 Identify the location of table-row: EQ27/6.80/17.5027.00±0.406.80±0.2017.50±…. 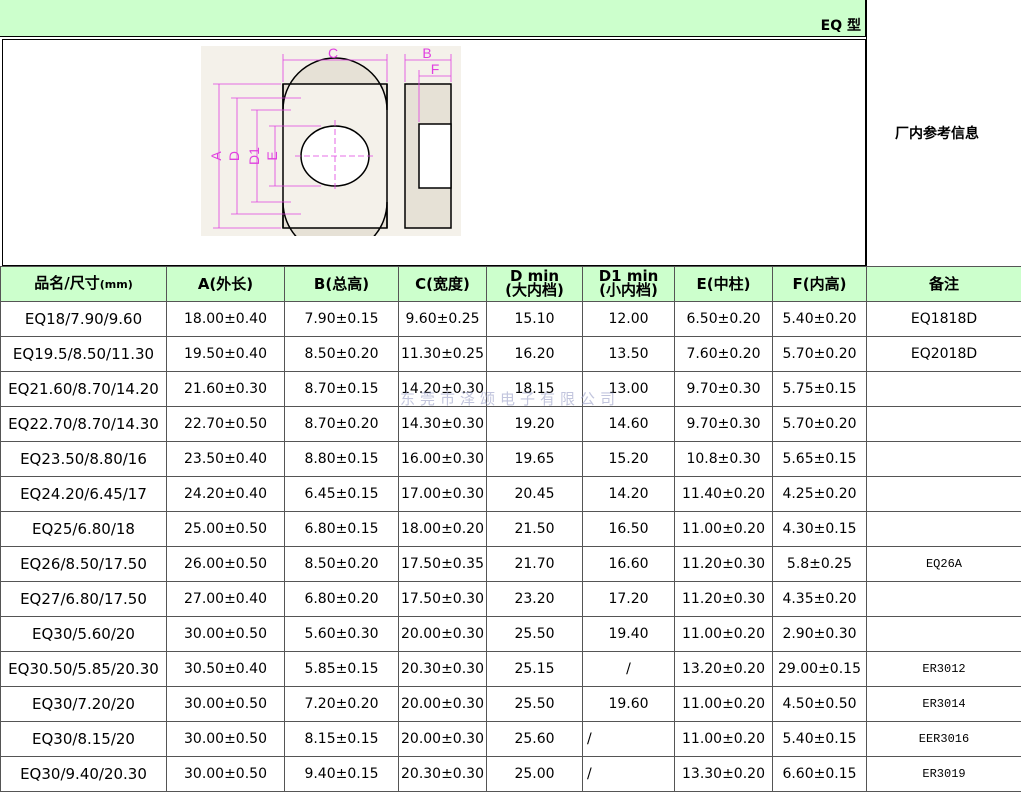
(511, 599).